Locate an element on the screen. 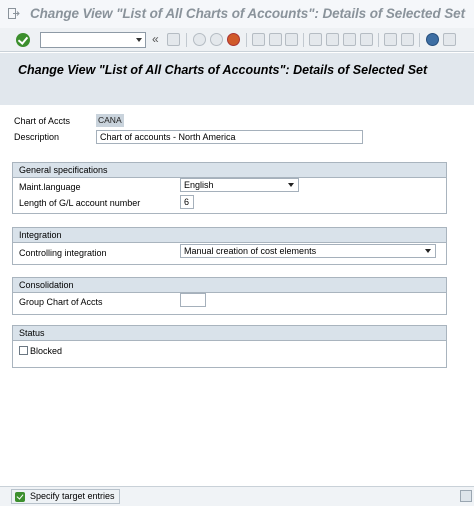  status-bar-icon is located at coordinates (466, 496).